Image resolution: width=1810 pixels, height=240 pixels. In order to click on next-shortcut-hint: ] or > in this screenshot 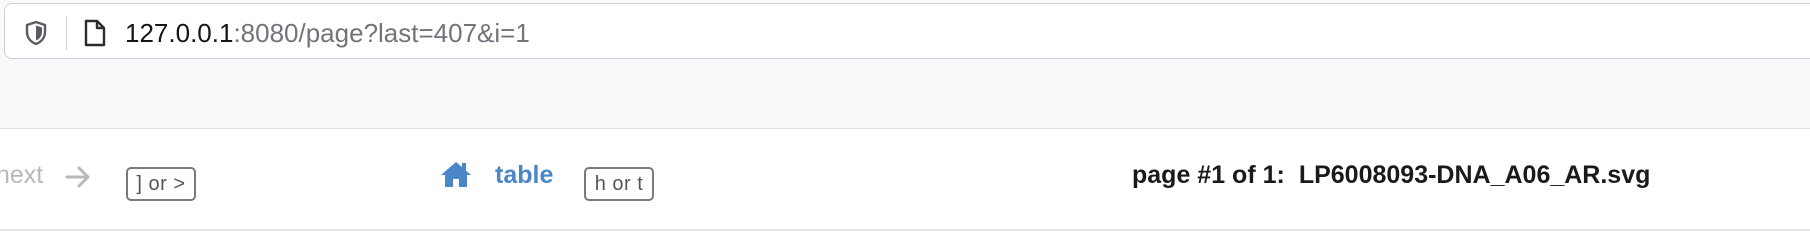, I will do `click(161, 184)`.